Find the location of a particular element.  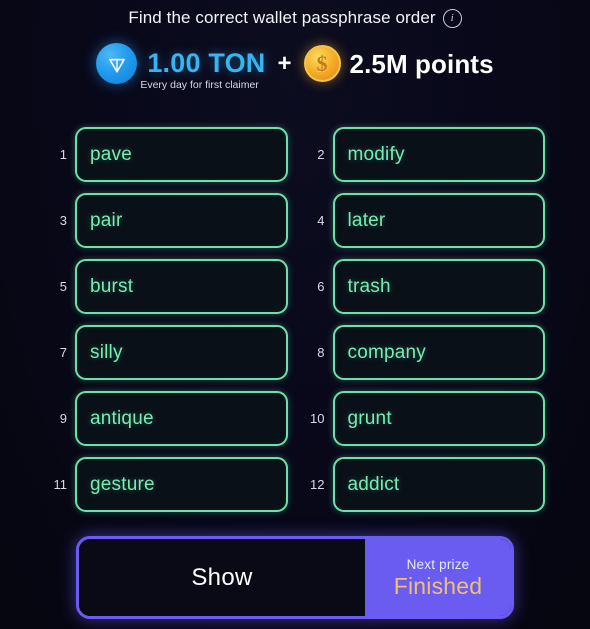

points-reward: $ 2.5M points is located at coordinates (398, 63).